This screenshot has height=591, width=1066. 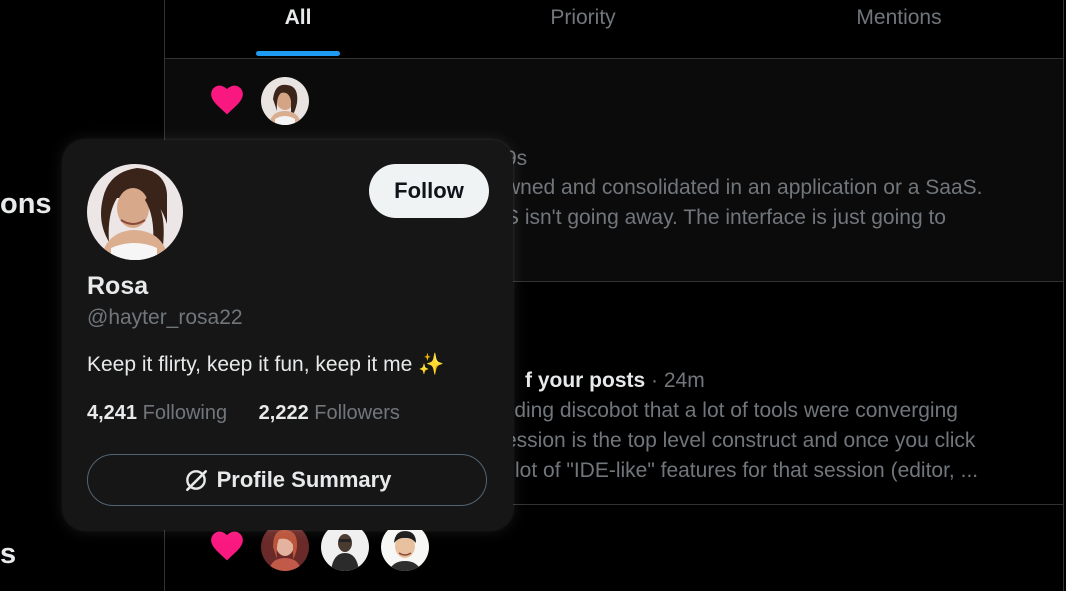 What do you see at coordinates (117, 286) in the screenshot?
I see `profile-name: Rosa` at bounding box center [117, 286].